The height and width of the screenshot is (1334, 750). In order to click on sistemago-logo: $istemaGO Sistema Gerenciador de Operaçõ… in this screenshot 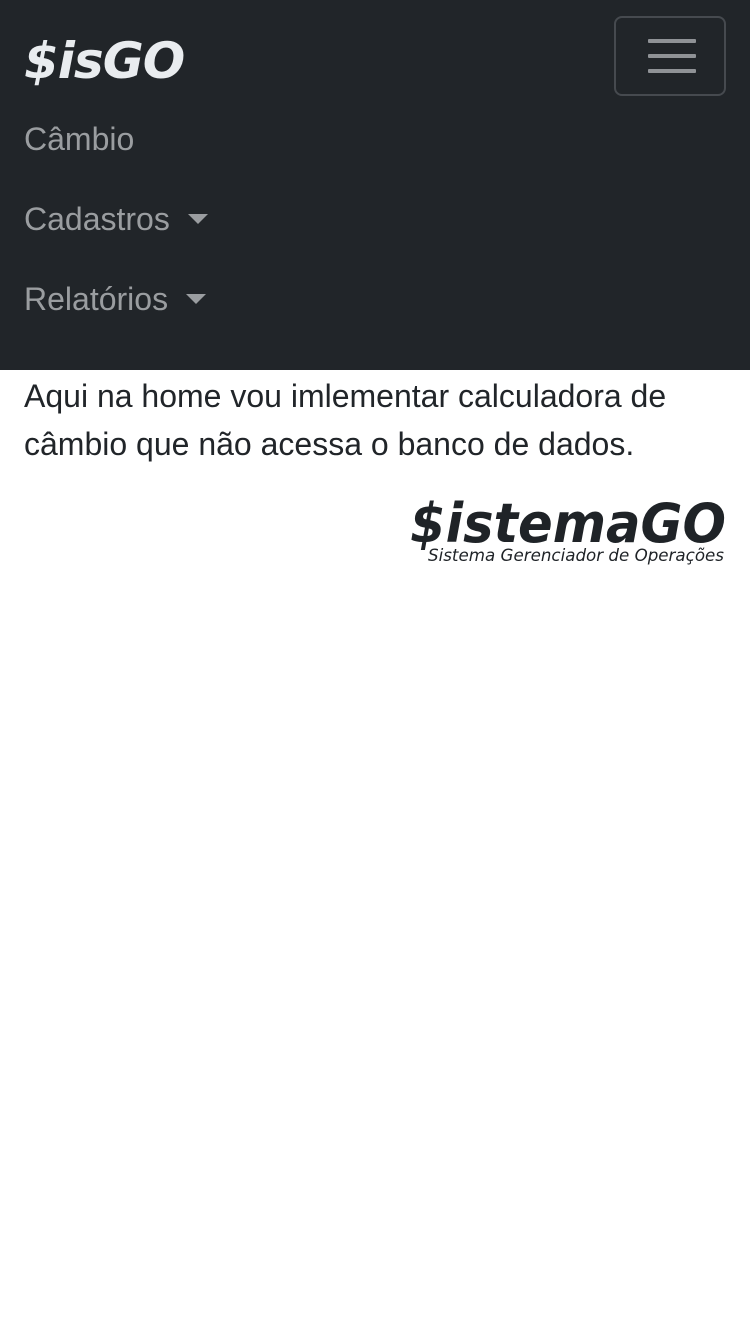, I will do `click(568, 528)`.